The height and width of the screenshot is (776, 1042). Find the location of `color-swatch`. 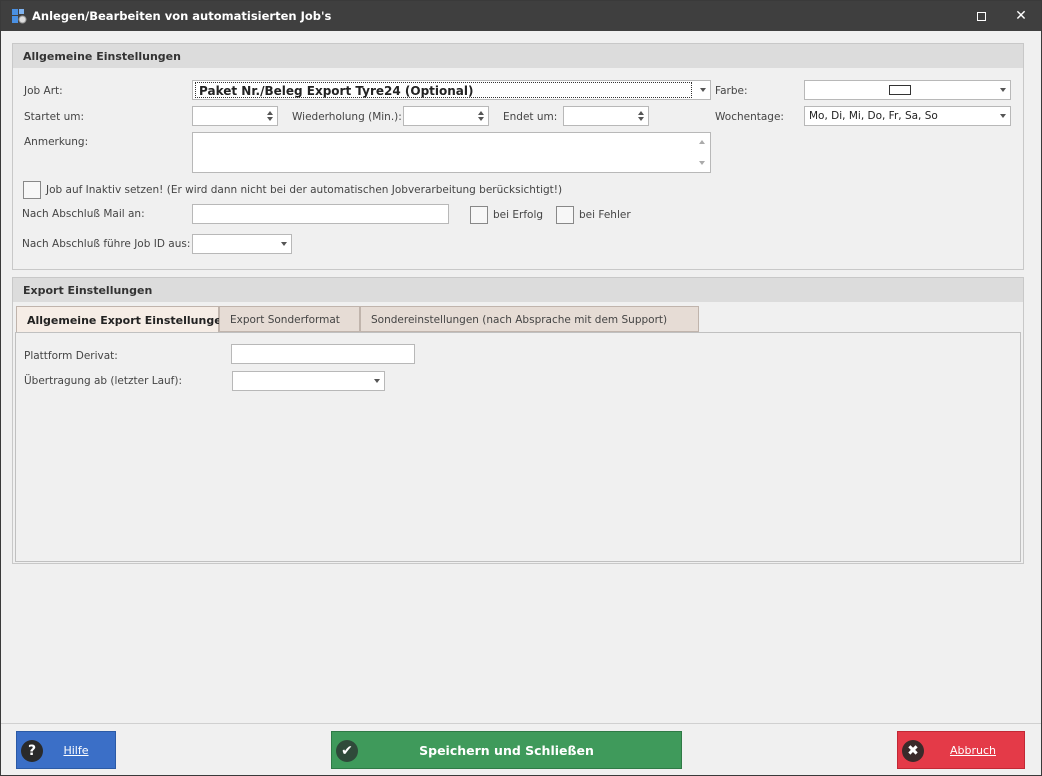

color-swatch is located at coordinates (900, 90).